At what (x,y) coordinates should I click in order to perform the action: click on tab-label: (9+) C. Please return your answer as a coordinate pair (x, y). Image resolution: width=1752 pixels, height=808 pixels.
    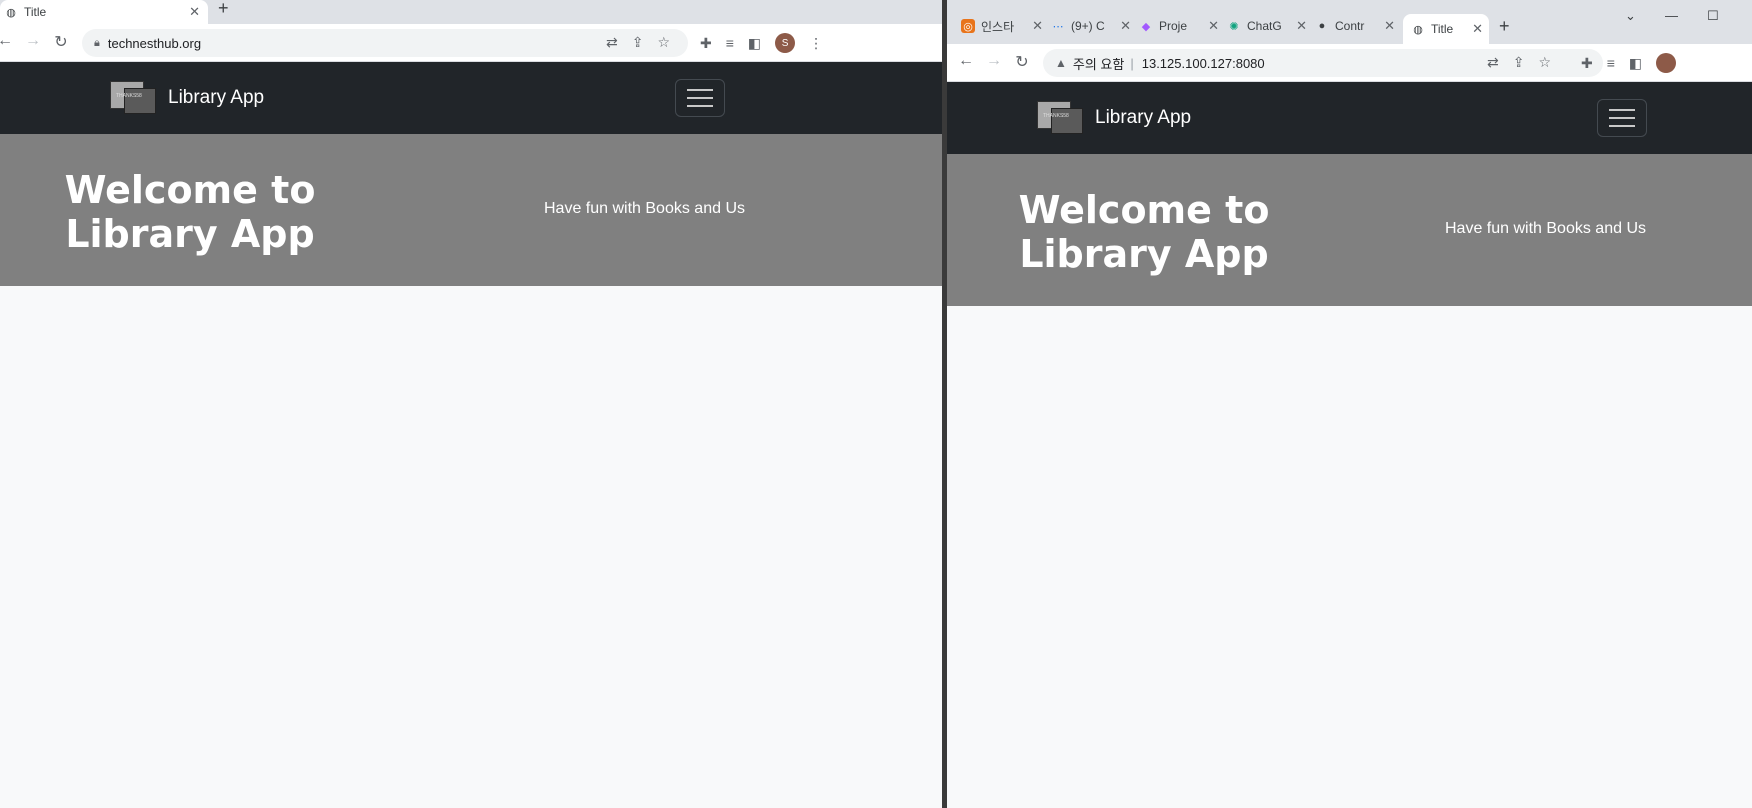
    Looking at the image, I should click on (1088, 26).